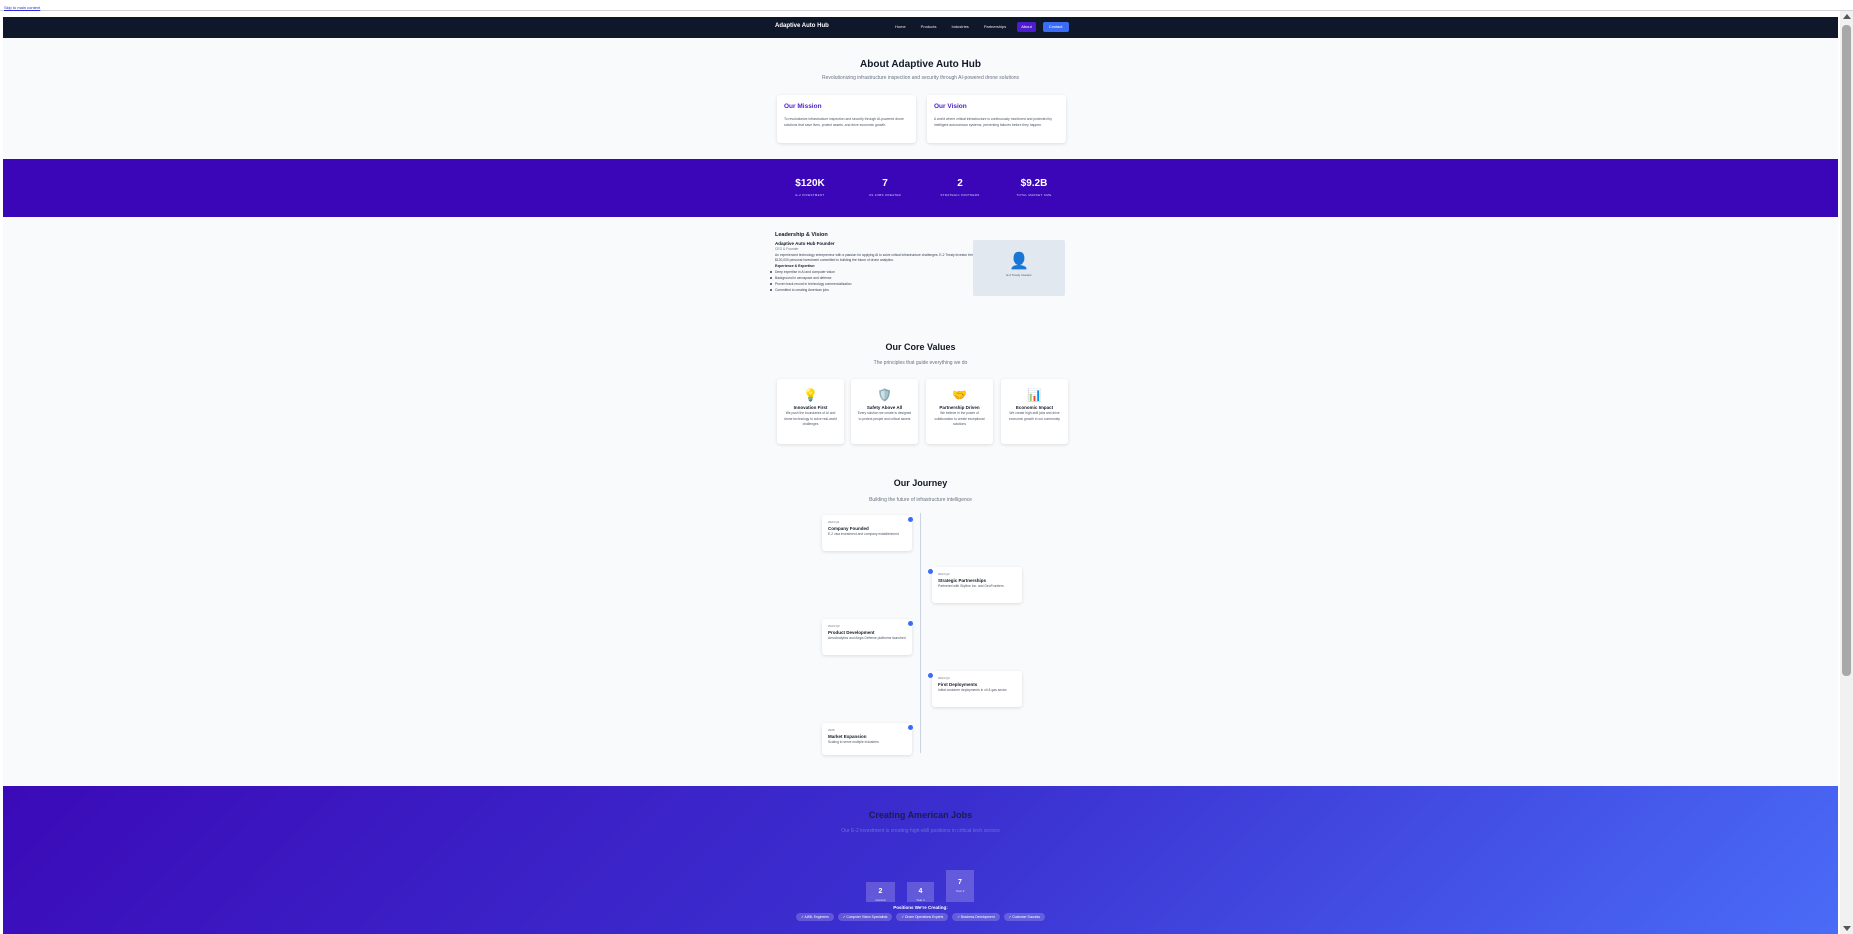  I want to click on nav-link-about: About, so click(1026, 27).